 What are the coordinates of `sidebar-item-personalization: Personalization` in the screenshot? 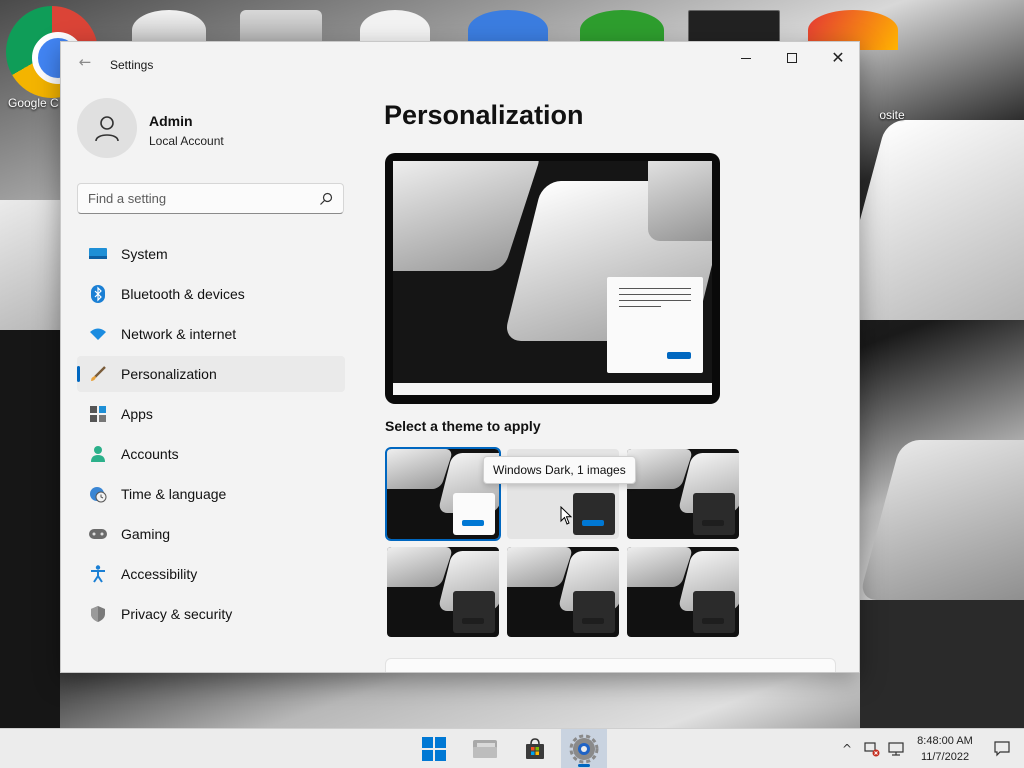 It's located at (211, 374).